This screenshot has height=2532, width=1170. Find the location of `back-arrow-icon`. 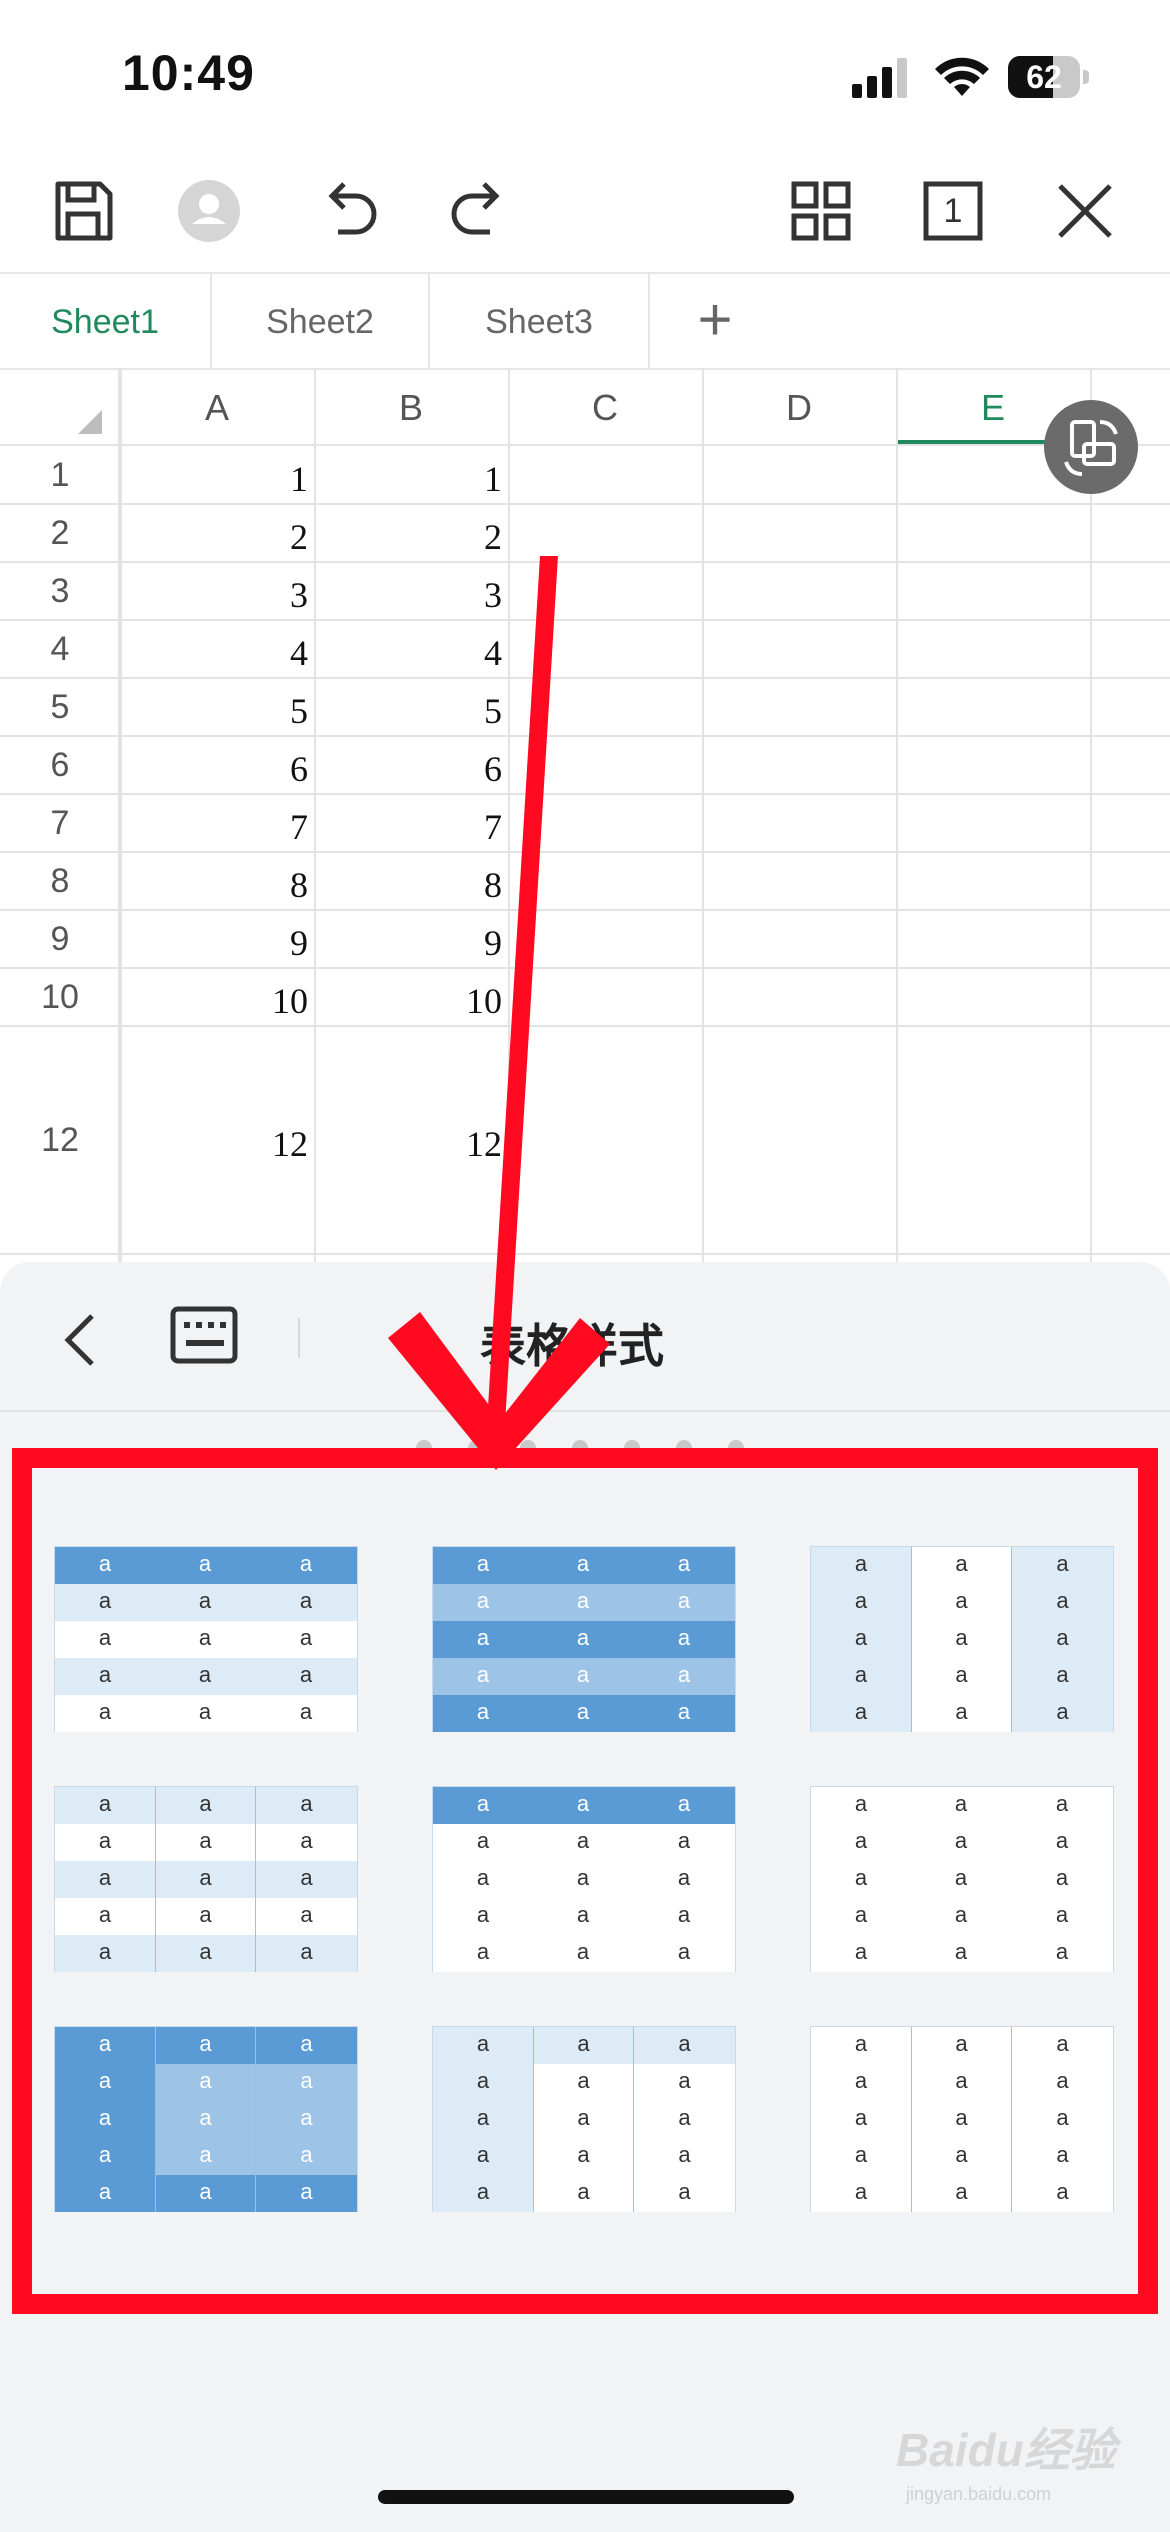

back-arrow-icon is located at coordinates (81, 1340).